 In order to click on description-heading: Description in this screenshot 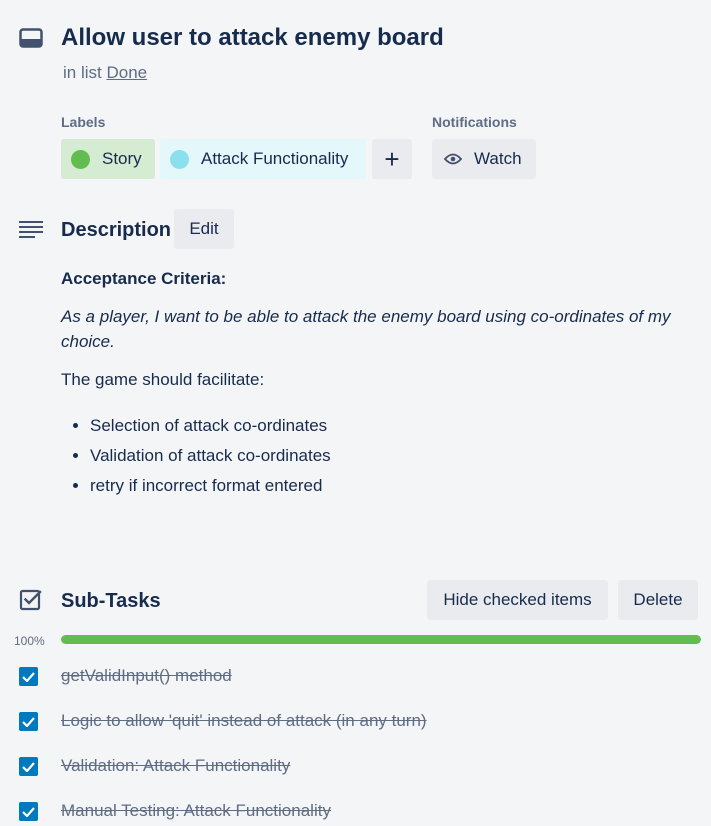, I will do `click(116, 230)`.